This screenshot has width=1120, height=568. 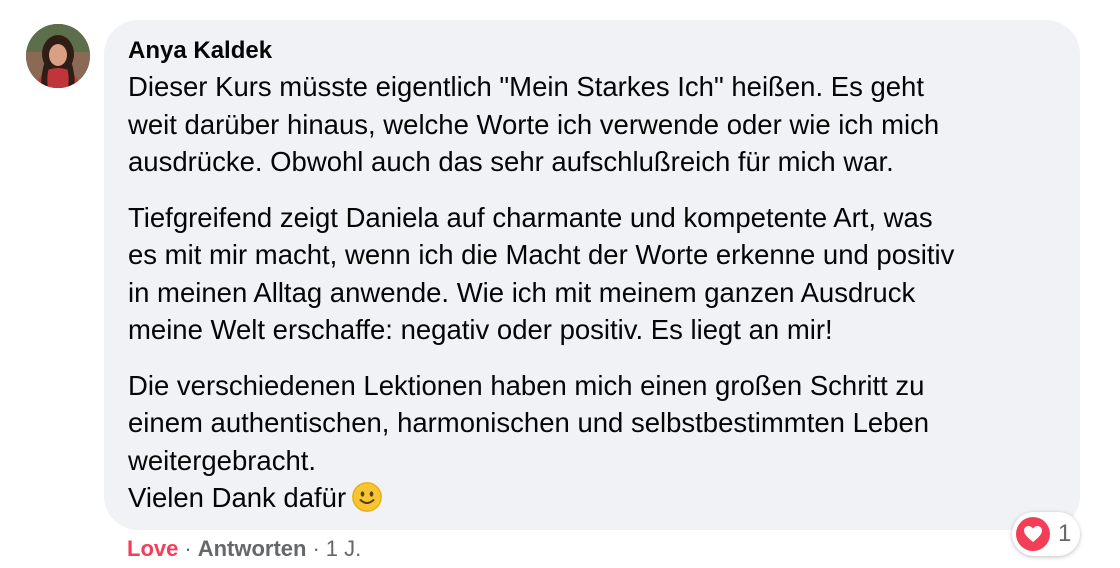 I want to click on comment-timestamp: 1 J., so click(x=343, y=548).